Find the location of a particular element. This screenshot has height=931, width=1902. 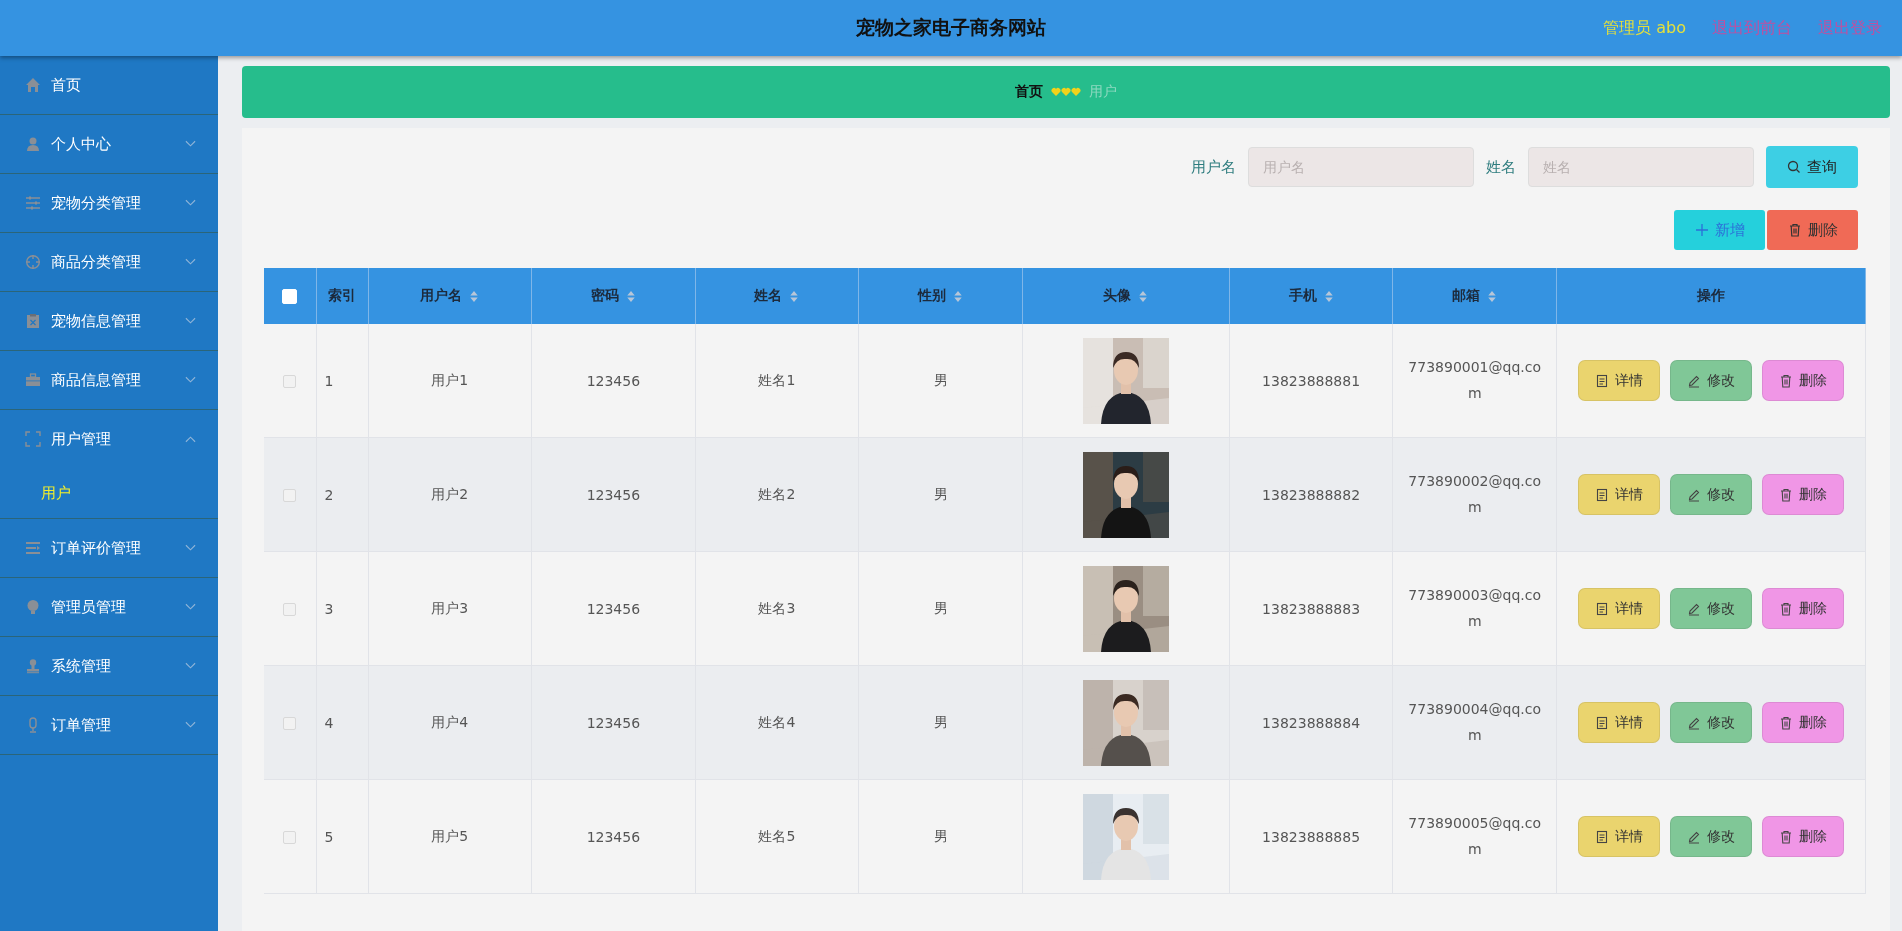

column-header: 密码 is located at coordinates (604, 296).